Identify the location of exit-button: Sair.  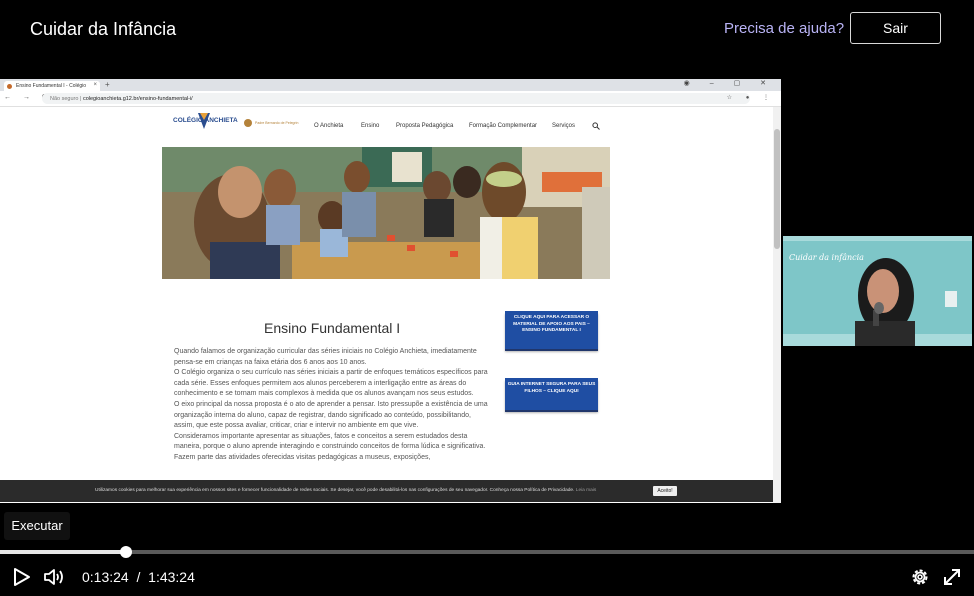
(895, 28).